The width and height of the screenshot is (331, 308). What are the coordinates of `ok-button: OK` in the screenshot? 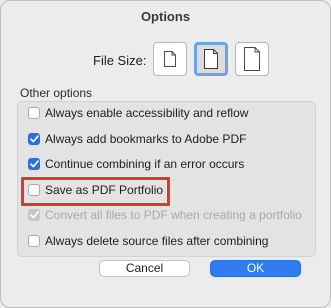 It's located at (255, 268).